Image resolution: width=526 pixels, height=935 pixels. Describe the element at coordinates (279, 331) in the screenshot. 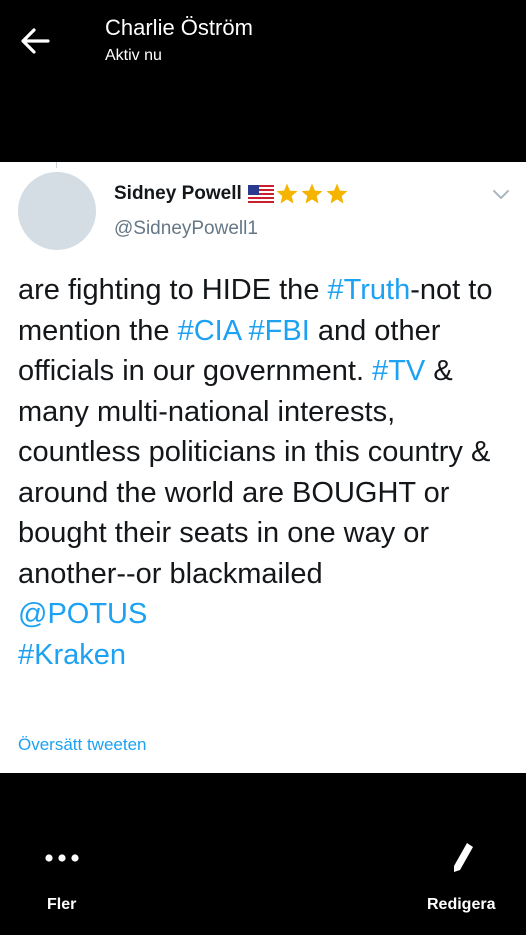

I see `hashtag-link: #FBI` at that location.